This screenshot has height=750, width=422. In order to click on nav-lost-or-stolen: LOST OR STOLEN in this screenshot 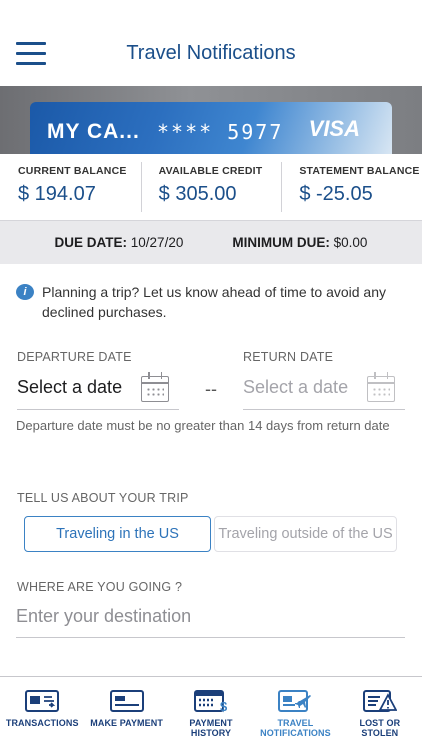, I will do `click(380, 713)`.